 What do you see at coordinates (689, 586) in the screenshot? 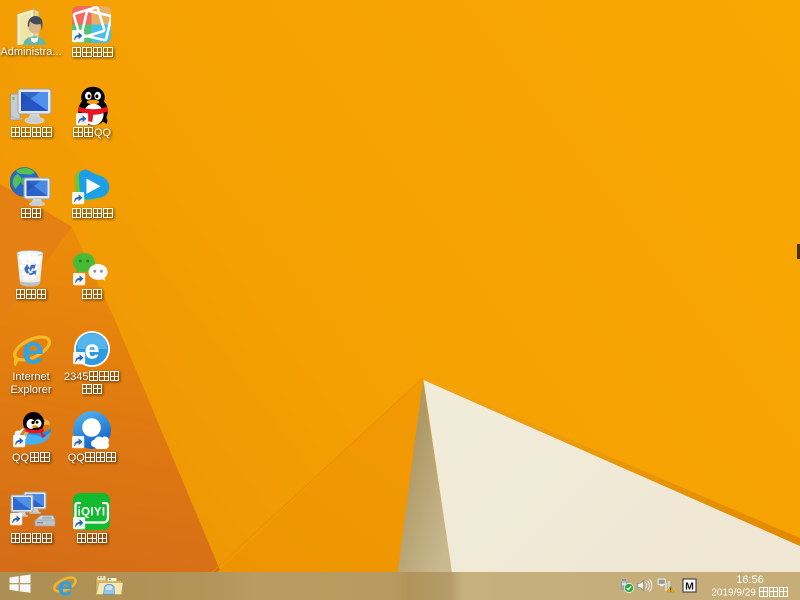
I see `svg-text: M` at bounding box center [689, 586].